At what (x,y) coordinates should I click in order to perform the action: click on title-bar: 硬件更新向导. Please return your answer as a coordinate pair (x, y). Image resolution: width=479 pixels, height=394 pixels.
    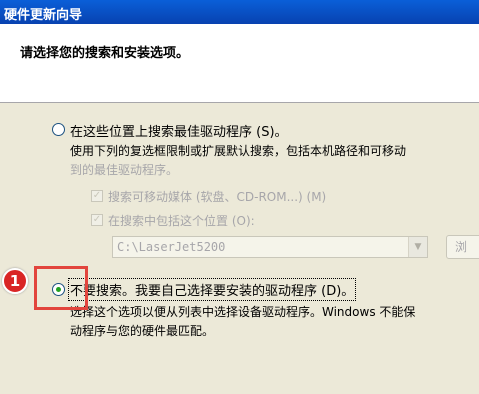
    Looking at the image, I should click on (239, 12).